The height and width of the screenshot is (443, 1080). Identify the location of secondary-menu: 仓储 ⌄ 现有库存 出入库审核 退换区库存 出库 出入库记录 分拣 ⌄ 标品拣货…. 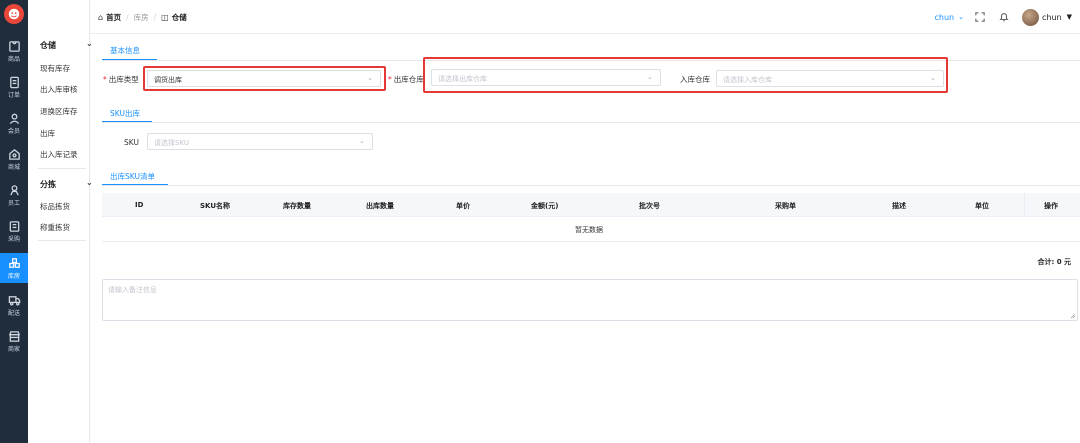
(60, 221).